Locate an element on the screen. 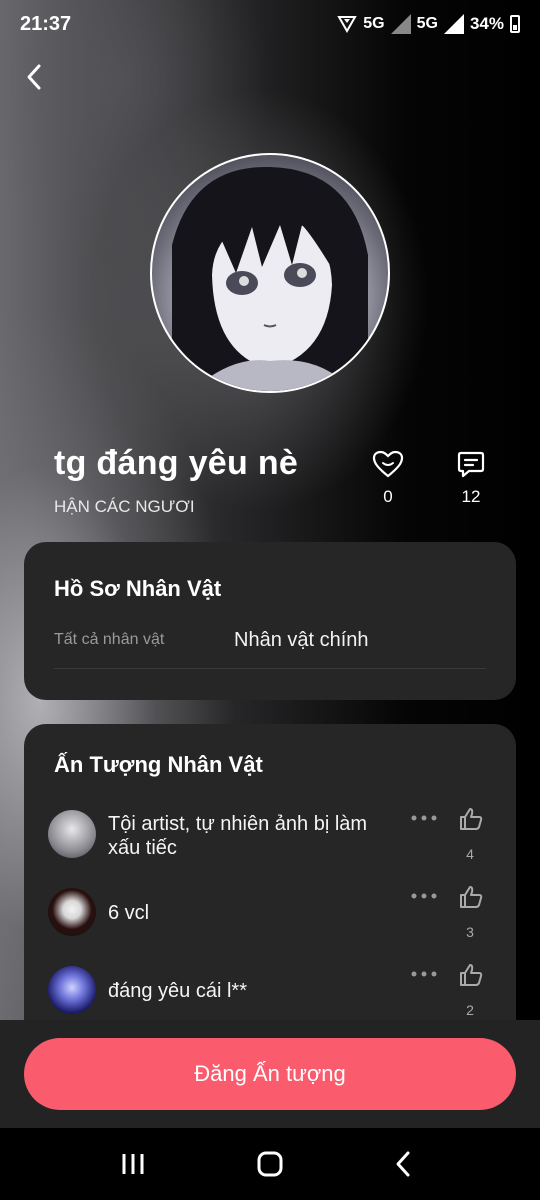 This screenshot has height=1200, width=540. network-type-1: 5G is located at coordinates (374, 23).